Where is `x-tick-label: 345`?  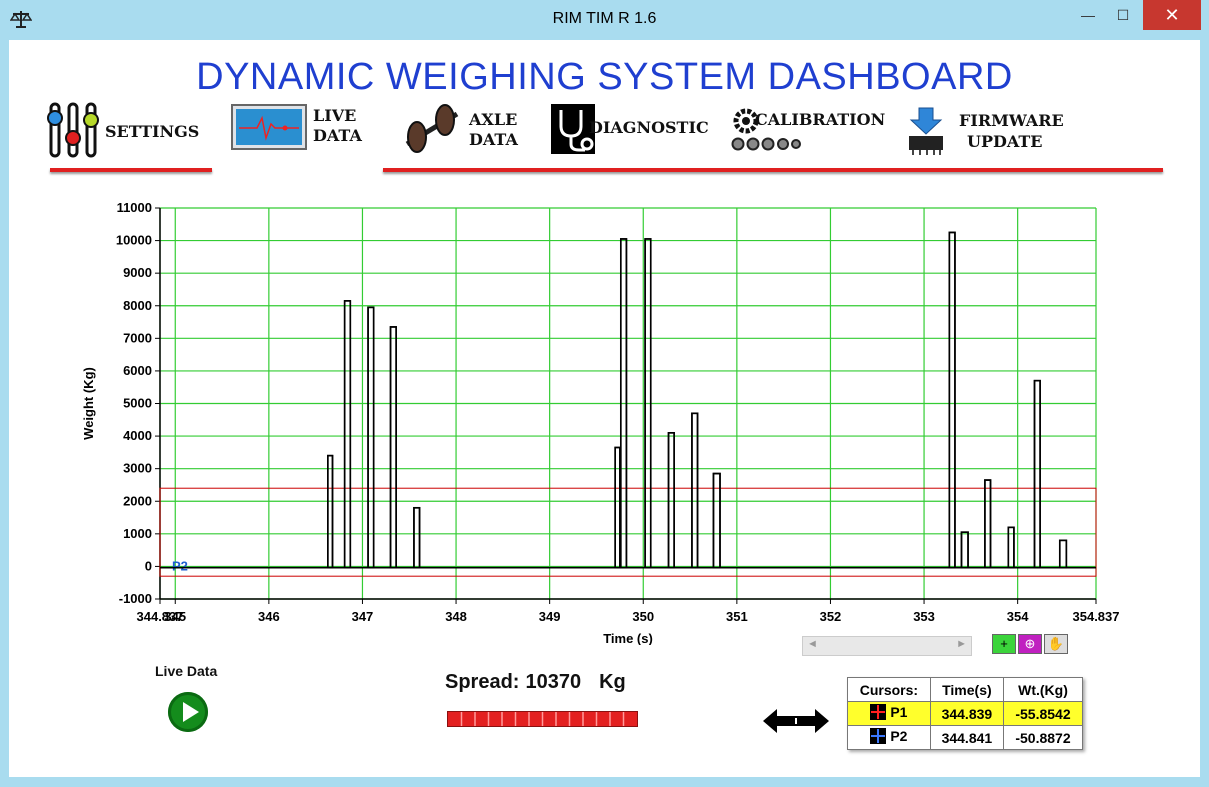
x-tick-label: 345 is located at coordinates (175, 616).